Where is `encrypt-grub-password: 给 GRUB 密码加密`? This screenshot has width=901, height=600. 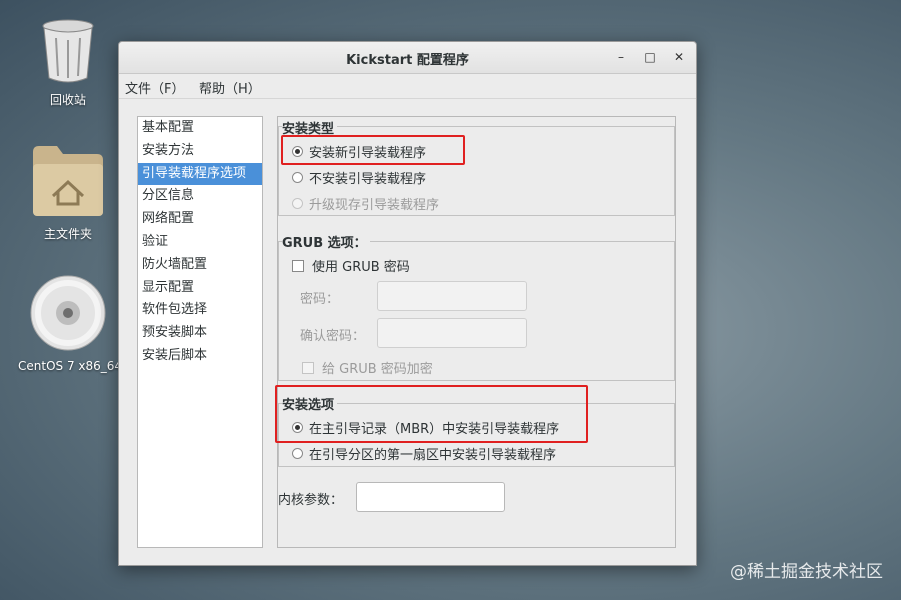 encrypt-grub-password: 给 GRUB 密码加密 is located at coordinates (367, 367).